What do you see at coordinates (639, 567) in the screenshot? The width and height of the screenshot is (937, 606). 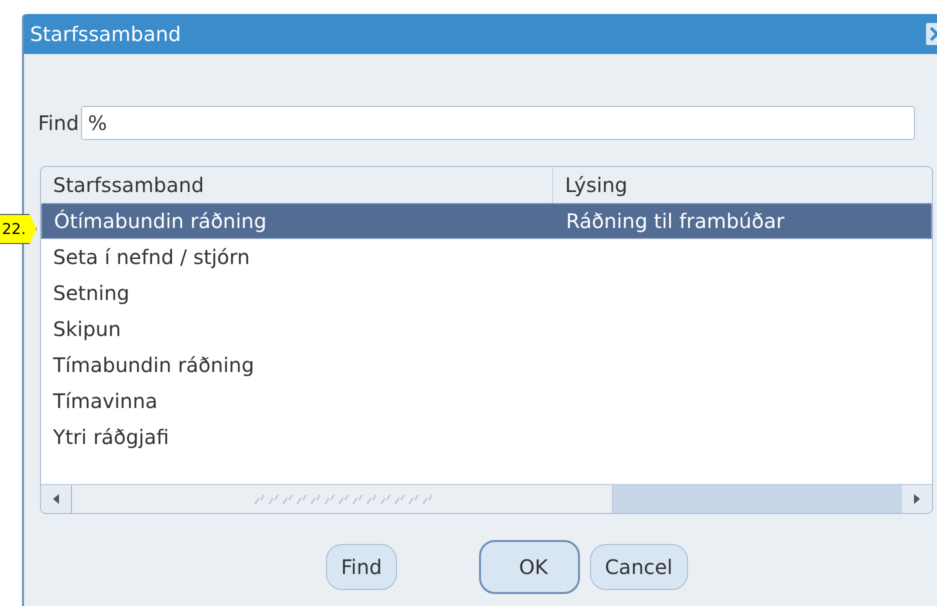 I see `cancel-button: Cancel` at bounding box center [639, 567].